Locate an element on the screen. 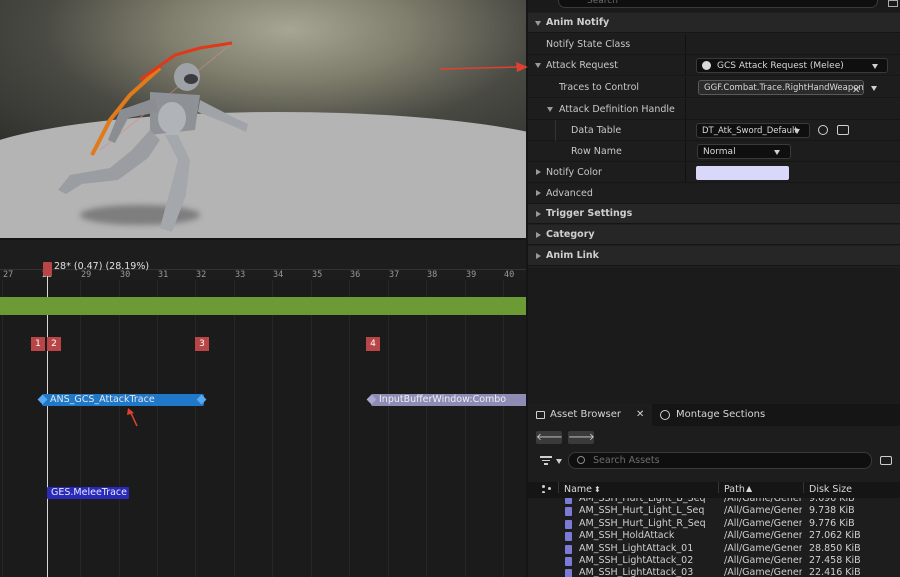  playhead-handle is located at coordinates (47, 269).